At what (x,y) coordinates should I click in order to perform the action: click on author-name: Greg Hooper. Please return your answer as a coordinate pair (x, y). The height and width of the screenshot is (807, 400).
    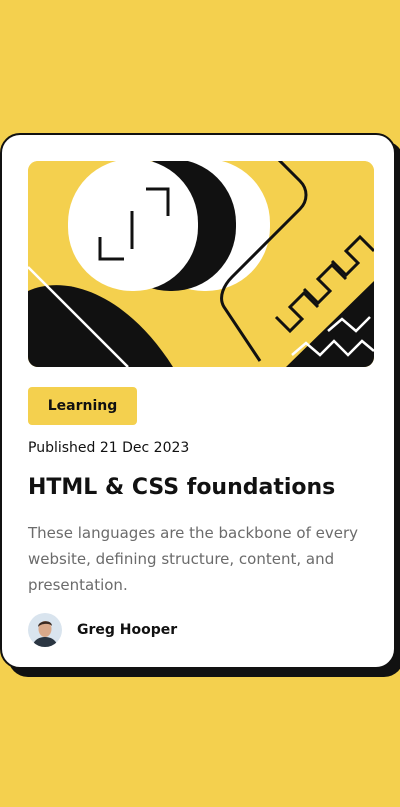
    Looking at the image, I should click on (127, 630).